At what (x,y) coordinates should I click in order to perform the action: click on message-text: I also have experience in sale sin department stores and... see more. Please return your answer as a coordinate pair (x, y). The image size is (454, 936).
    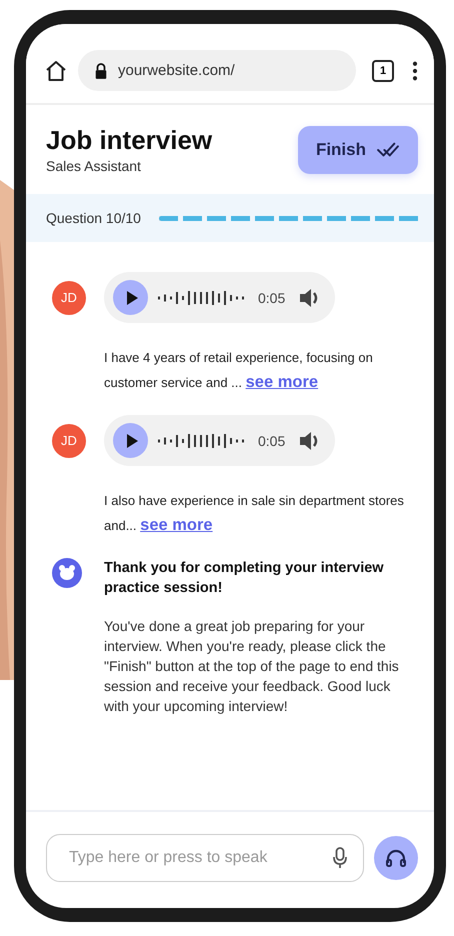
    Looking at the image, I should click on (254, 514).